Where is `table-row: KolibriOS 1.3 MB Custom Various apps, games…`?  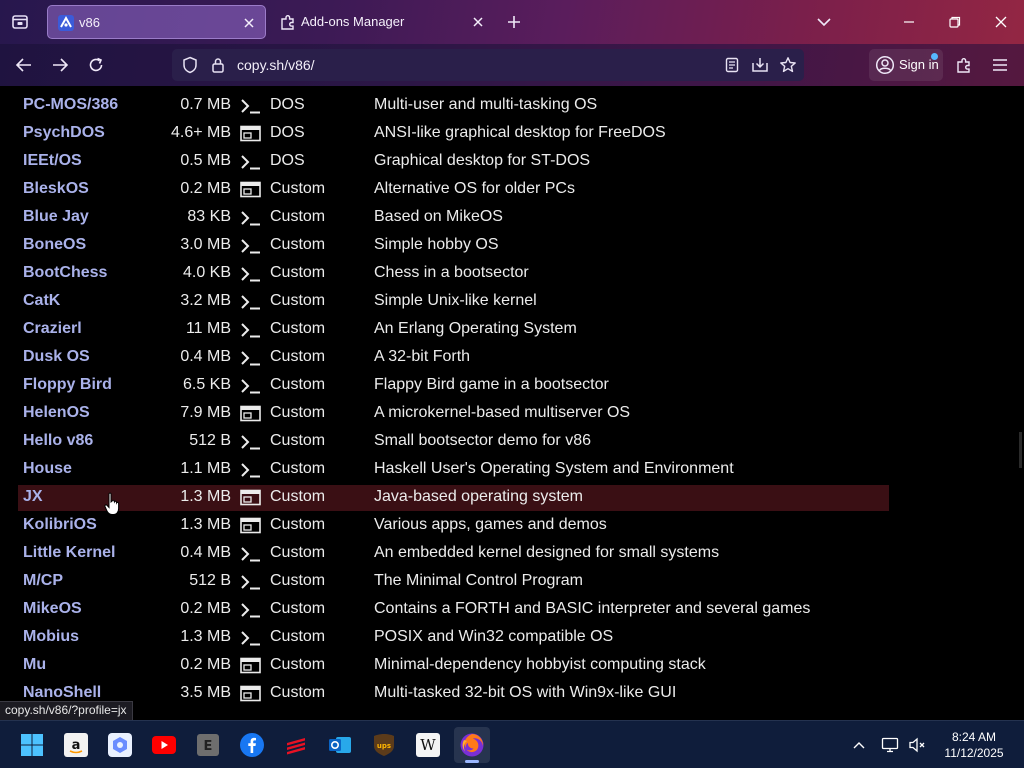 table-row: KolibriOS 1.3 MB Custom Various apps, games… is located at coordinates (512, 526).